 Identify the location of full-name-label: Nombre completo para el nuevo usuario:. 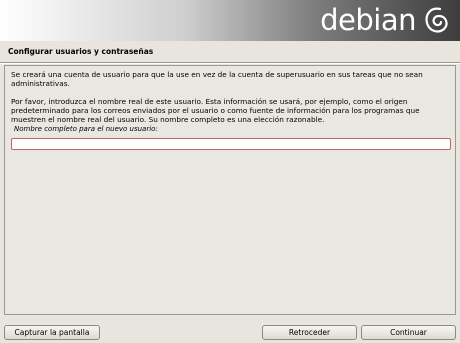
(86, 129).